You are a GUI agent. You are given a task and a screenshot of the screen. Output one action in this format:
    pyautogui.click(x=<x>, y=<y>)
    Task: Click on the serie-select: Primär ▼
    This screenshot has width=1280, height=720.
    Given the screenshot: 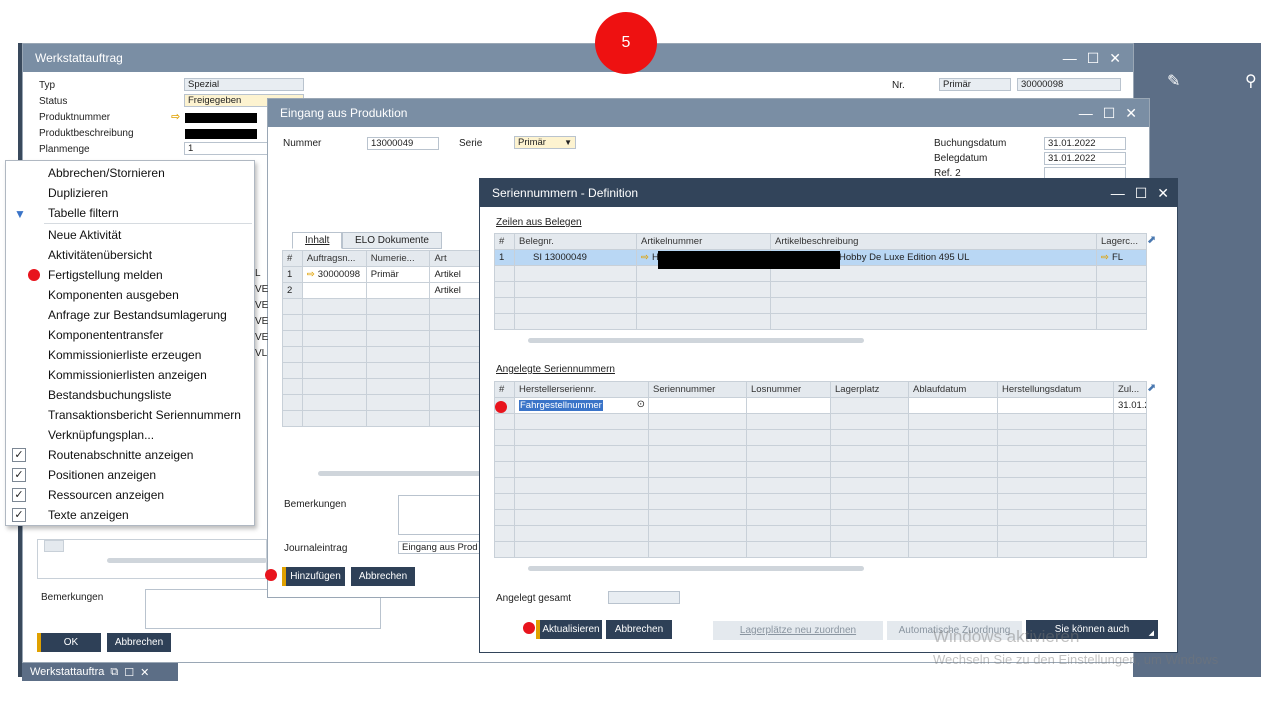 What is the action you would take?
    pyautogui.click(x=545, y=142)
    